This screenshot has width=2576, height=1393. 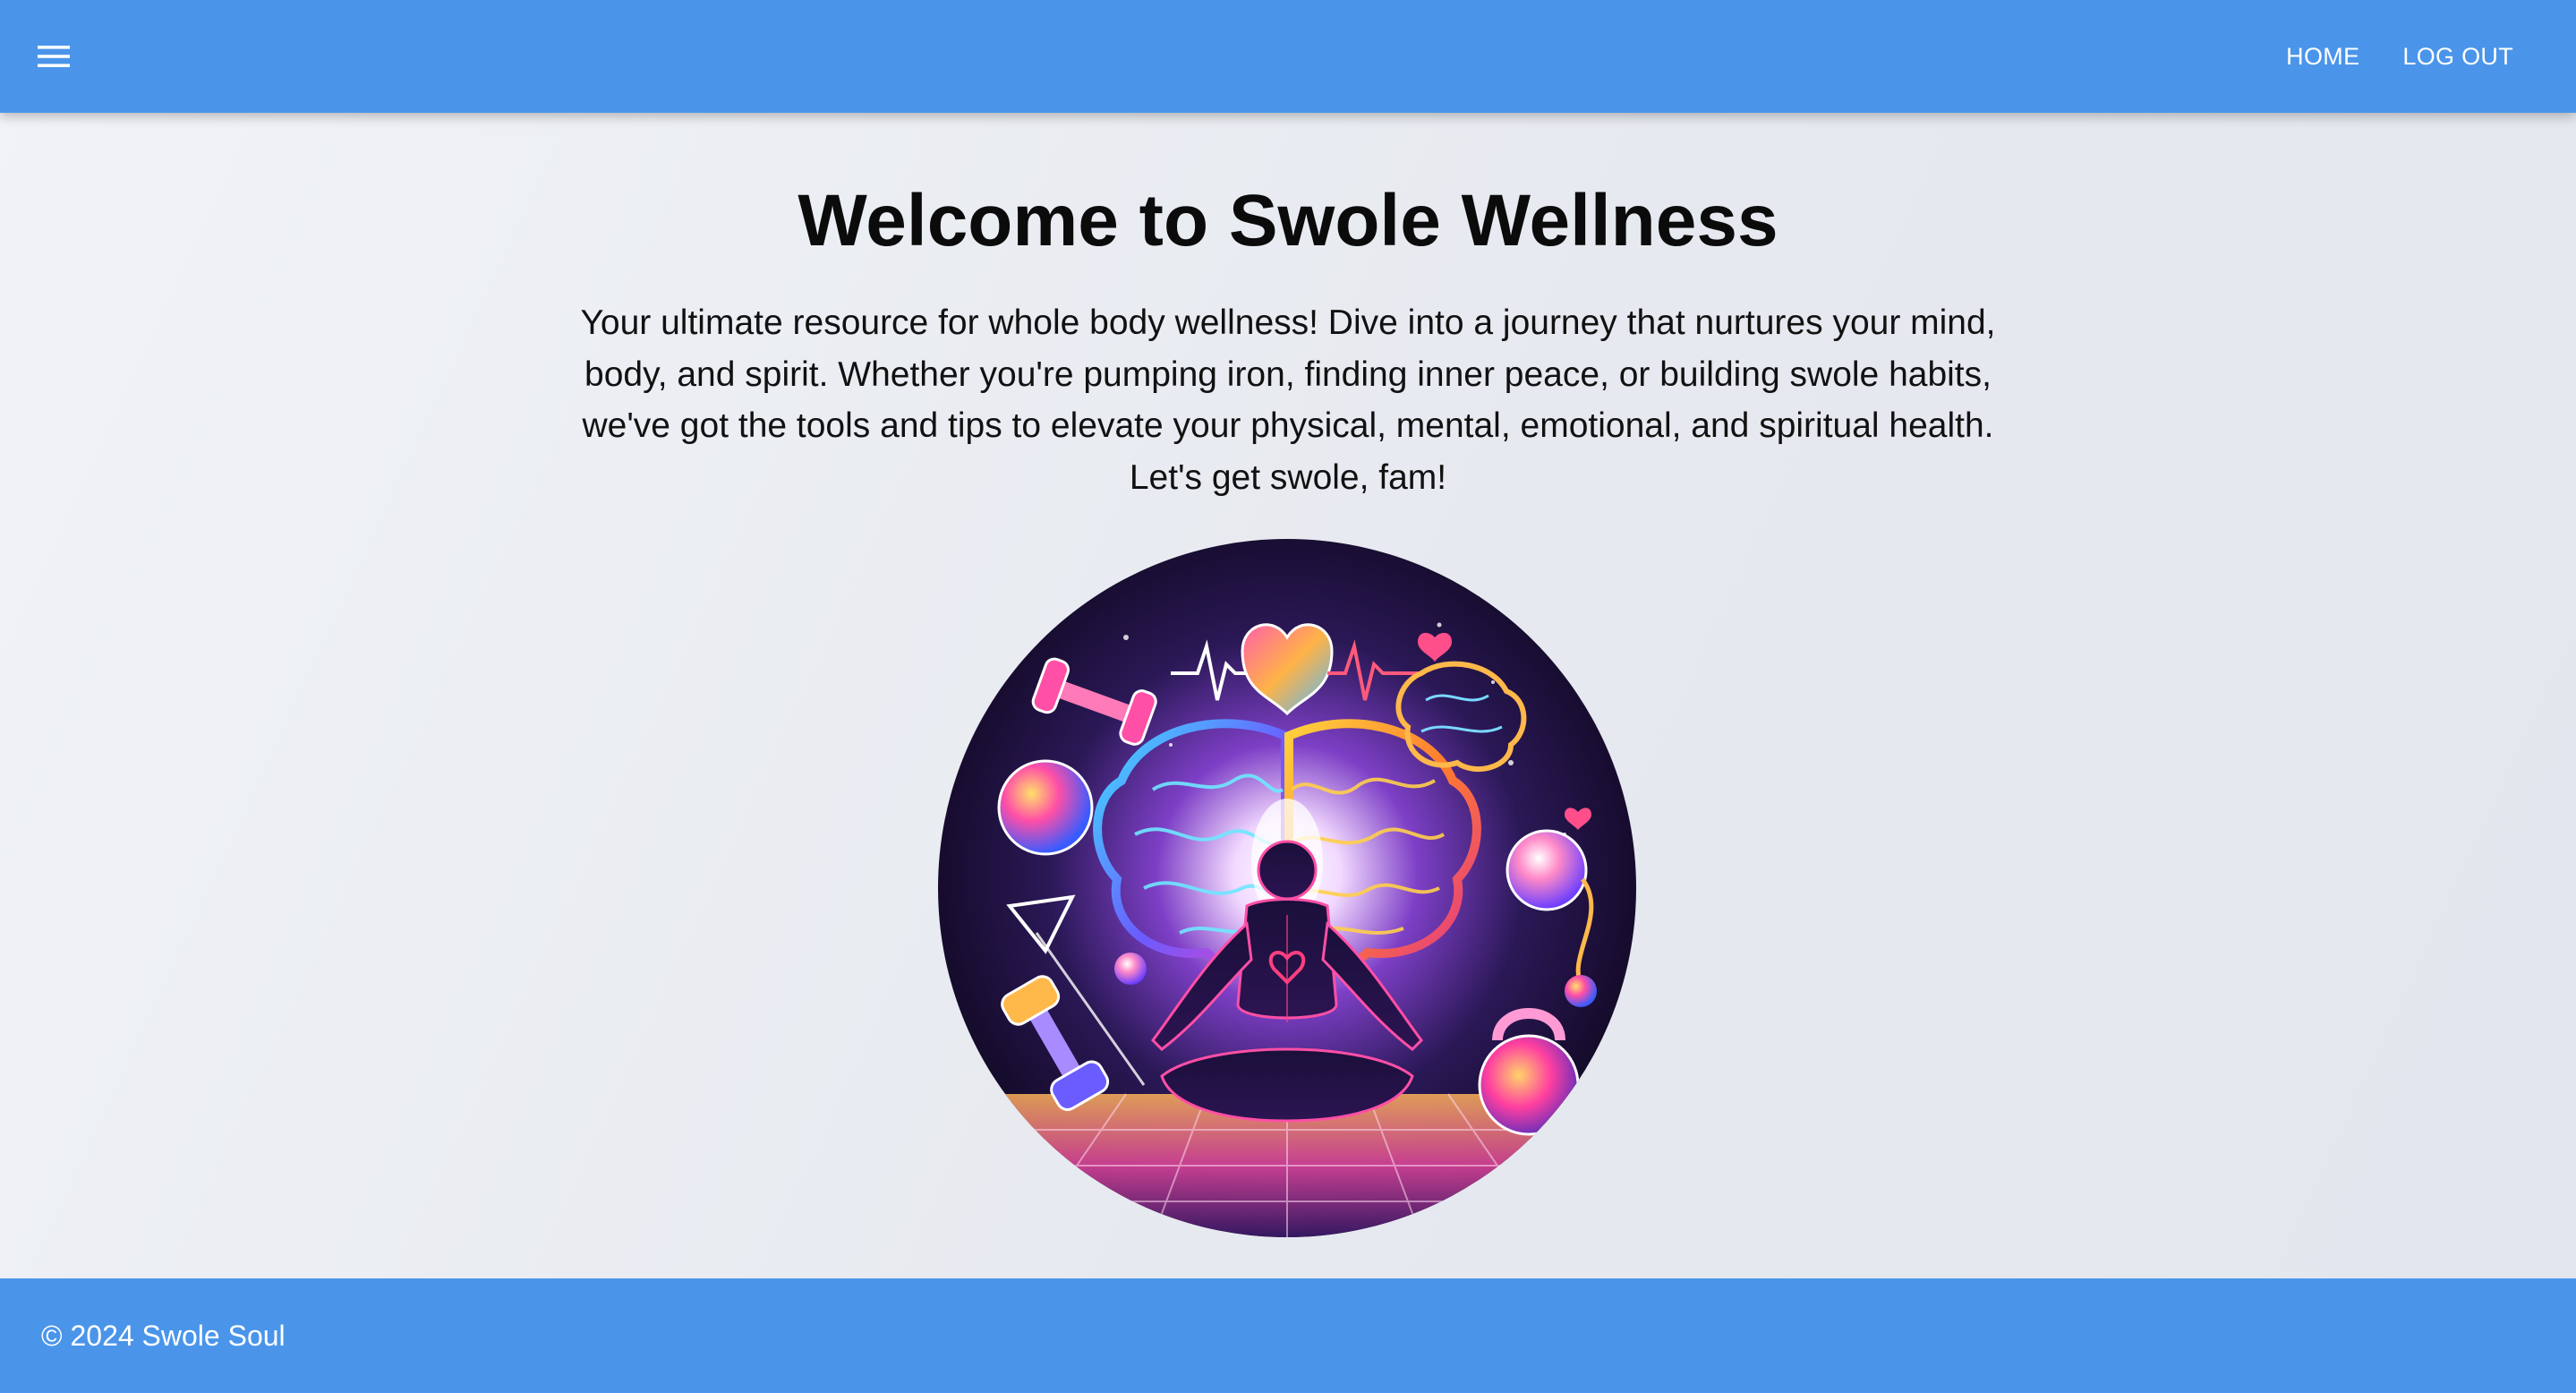 What do you see at coordinates (1288, 56) in the screenshot?
I see `top-app-bar: HOME LOG OUT` at bounding box center [1288, 56].